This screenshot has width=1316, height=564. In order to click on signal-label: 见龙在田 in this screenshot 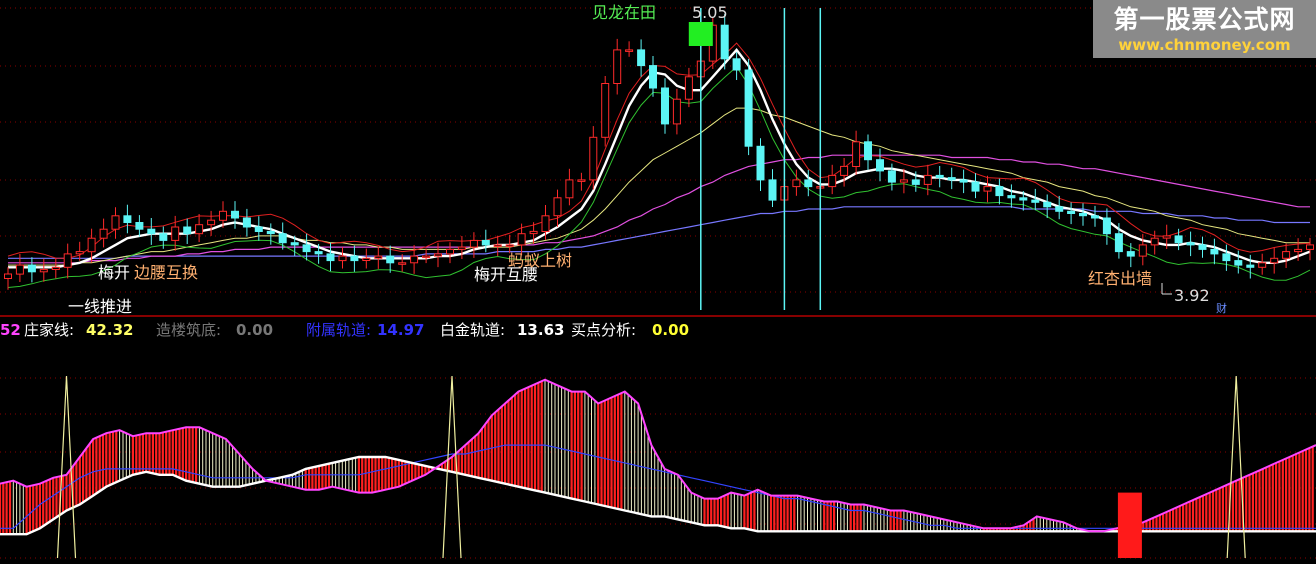, I will do `click(624, 12)`.